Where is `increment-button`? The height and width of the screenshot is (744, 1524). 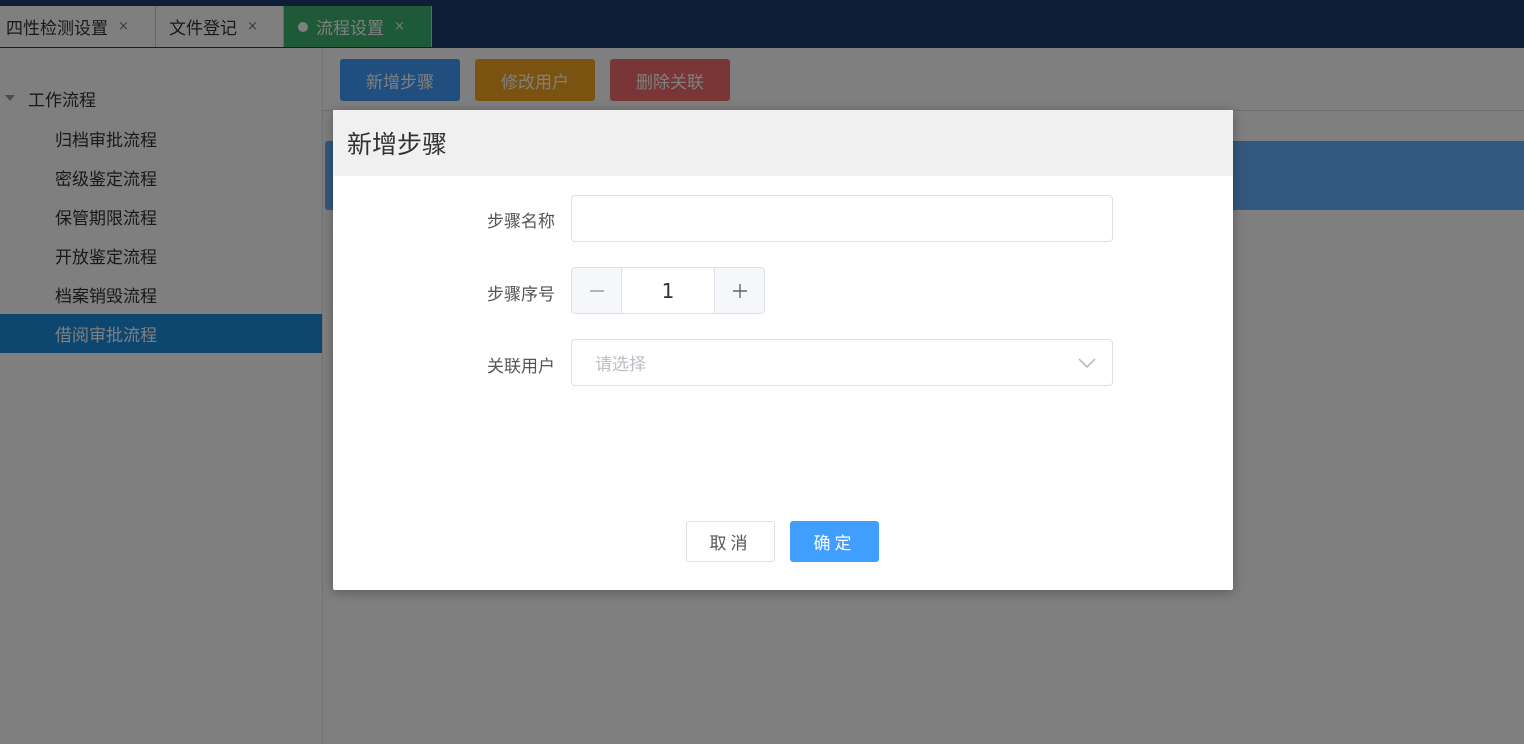
increment-button is located at coordinates (739, 290).